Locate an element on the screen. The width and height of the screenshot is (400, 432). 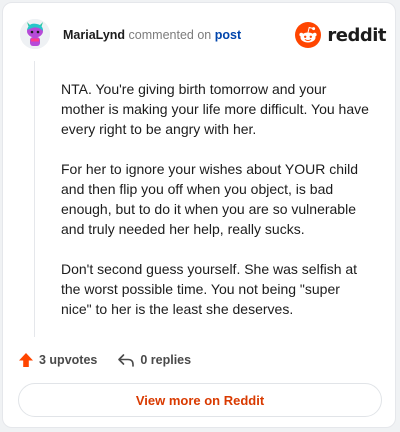
comment-actions: 3 upvotes 0 replies is located at coordinates (104, 360).